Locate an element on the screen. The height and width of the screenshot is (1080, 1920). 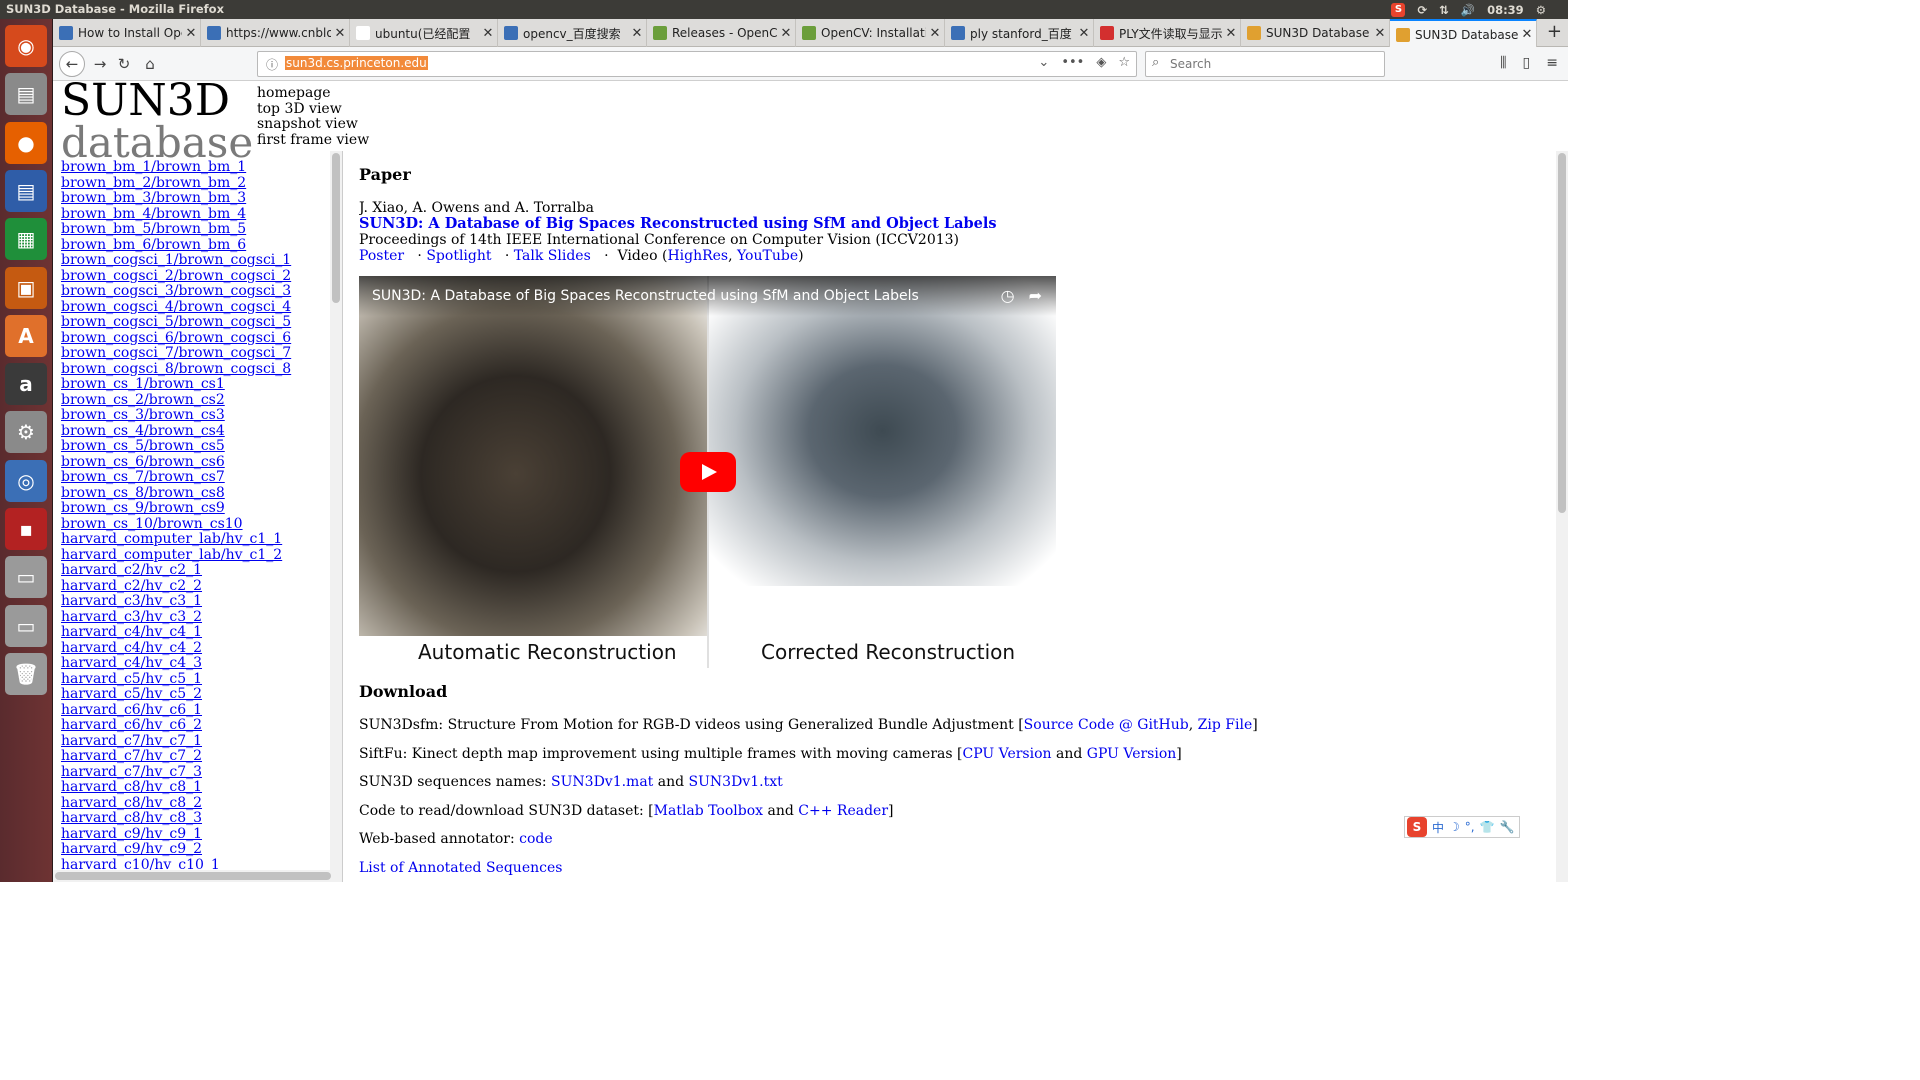
ime-mode-toggle: 中 is located at coordinates (1438, 827).